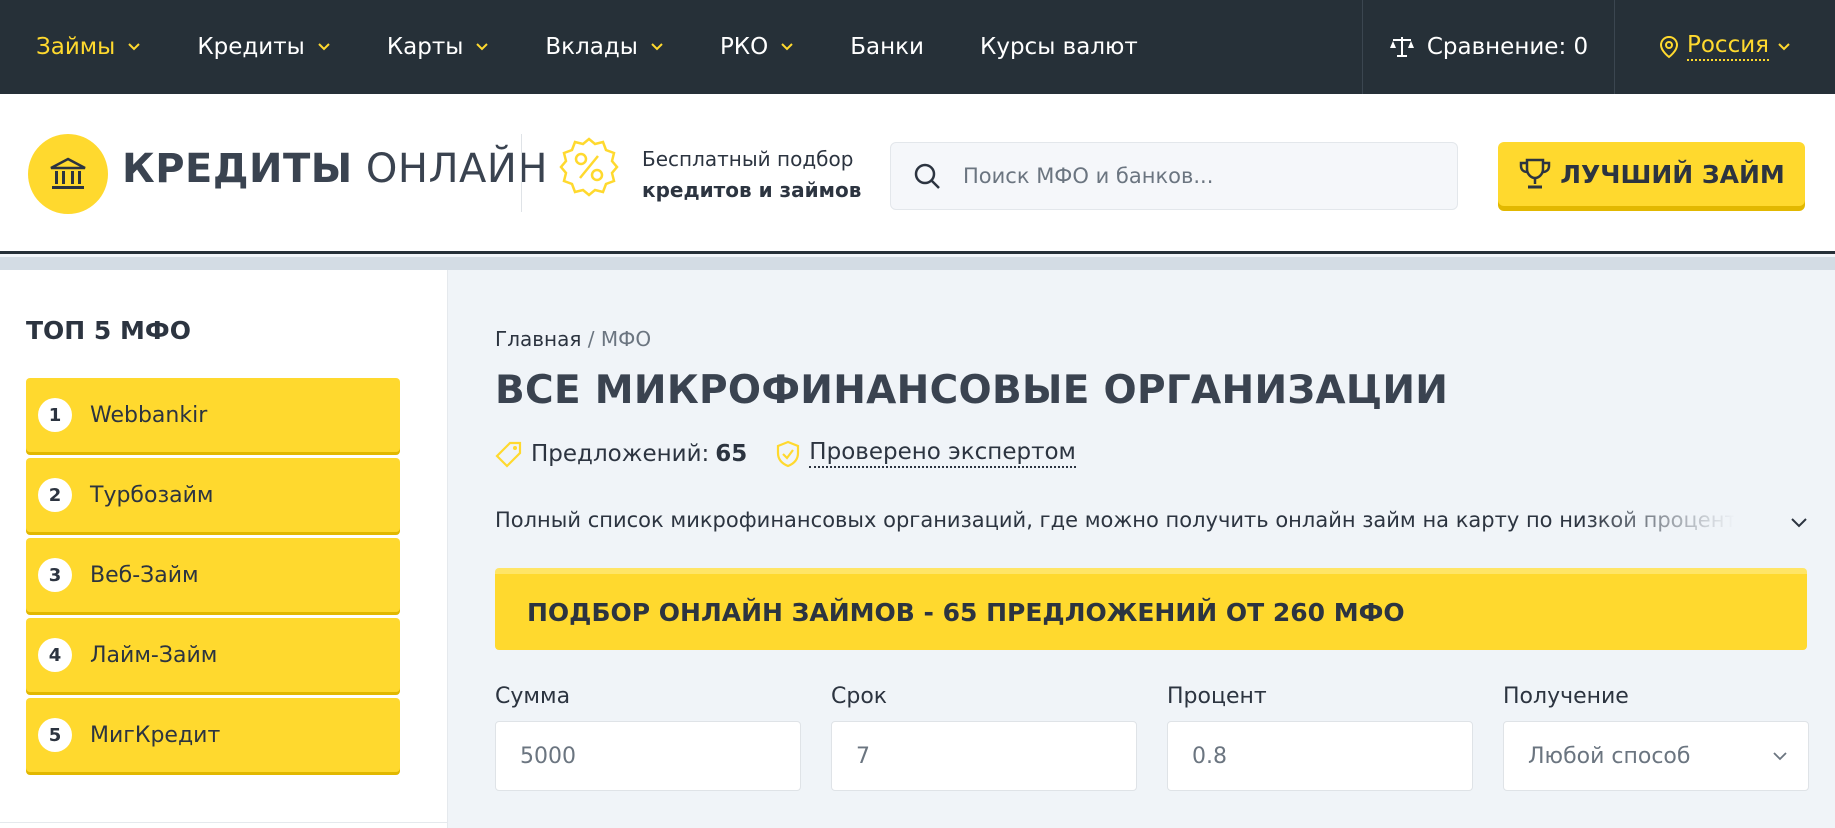 The width and height of the screenshot is (1835, 828). I want to click on mfo-name: Лайм-Займ, so click(154, 655).